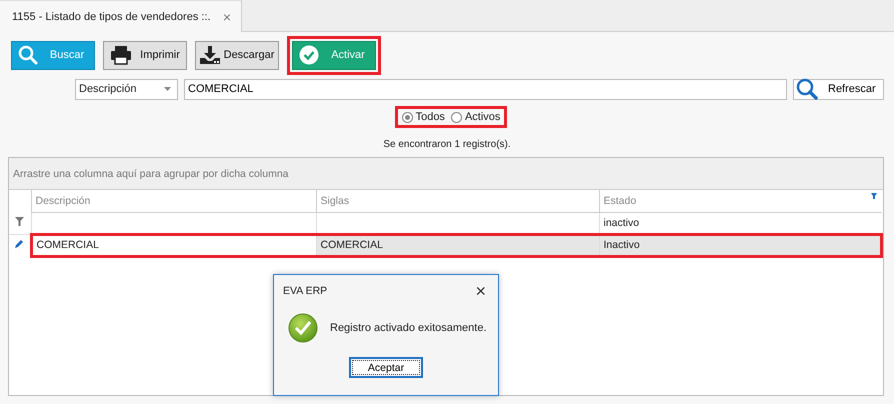 The height and width of the screenshot is (404, 894). Describe the element at coordinates (309, 55) in the screenshot. I see `check-circle-icon` at that location.